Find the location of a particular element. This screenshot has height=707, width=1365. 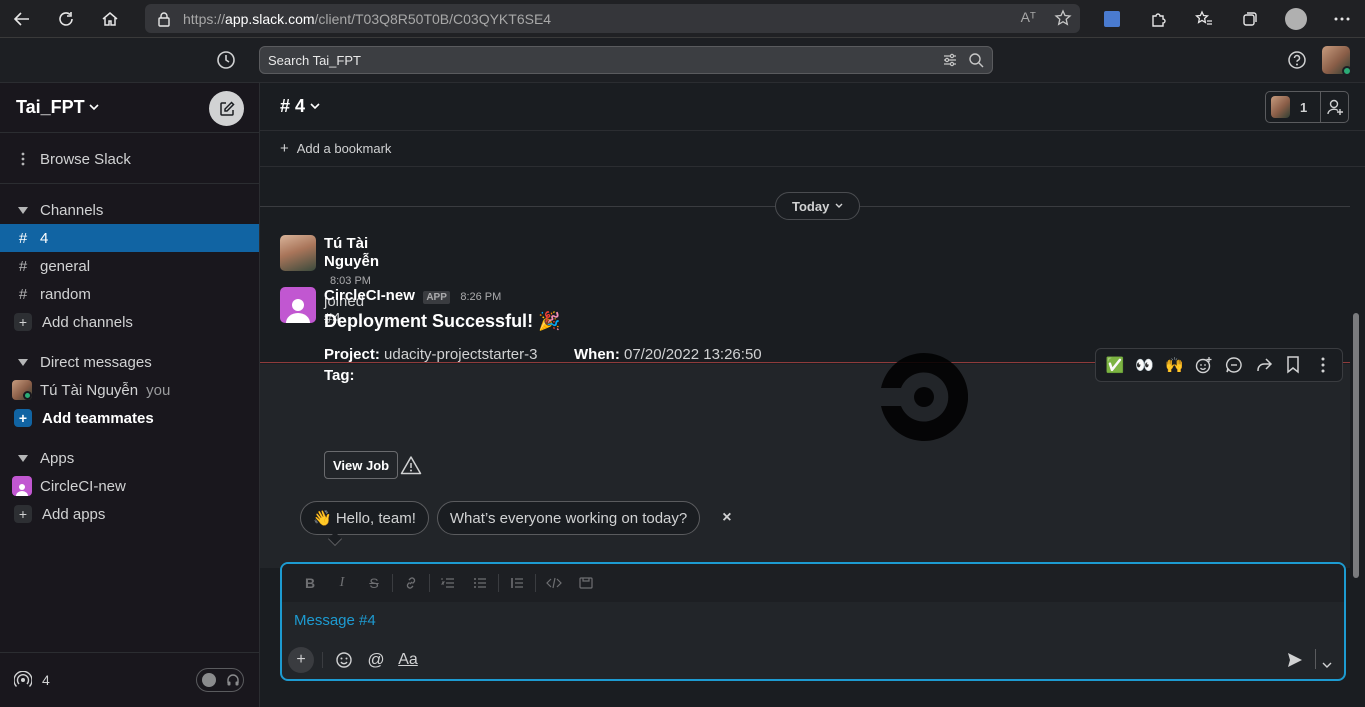

workspace-header: Tai_FPT is located at coordinates (129, 108).